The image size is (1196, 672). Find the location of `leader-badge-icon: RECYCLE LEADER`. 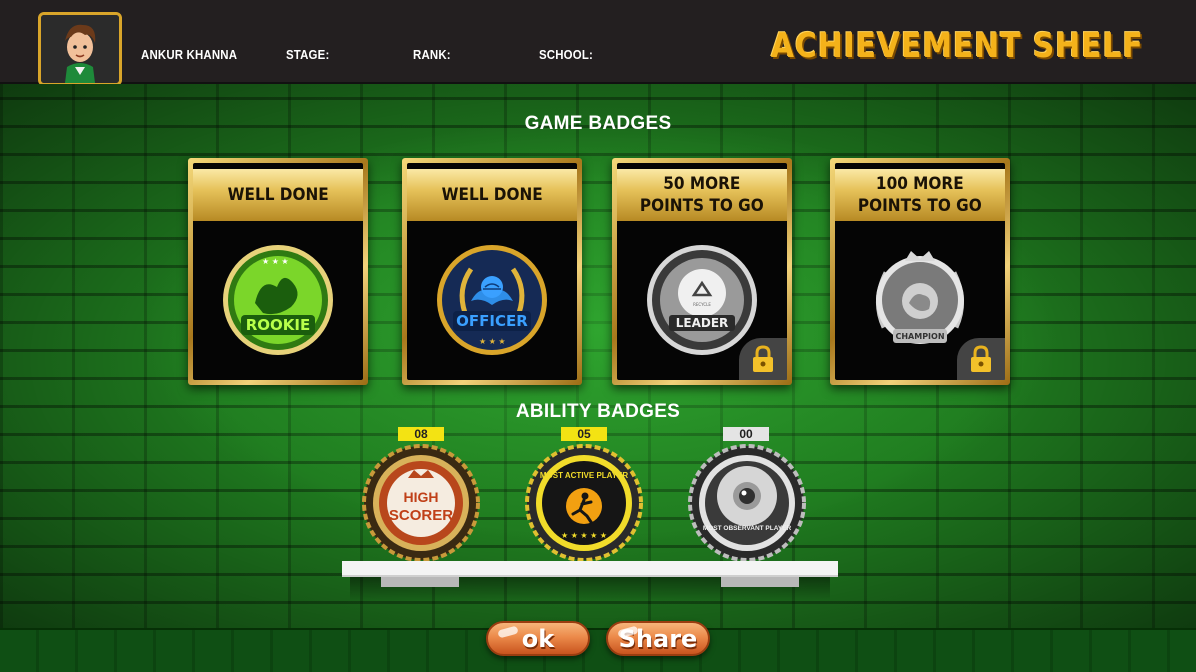

leader-badge-icon: RECYCLE LEADER is located at coordinates (702, 300).